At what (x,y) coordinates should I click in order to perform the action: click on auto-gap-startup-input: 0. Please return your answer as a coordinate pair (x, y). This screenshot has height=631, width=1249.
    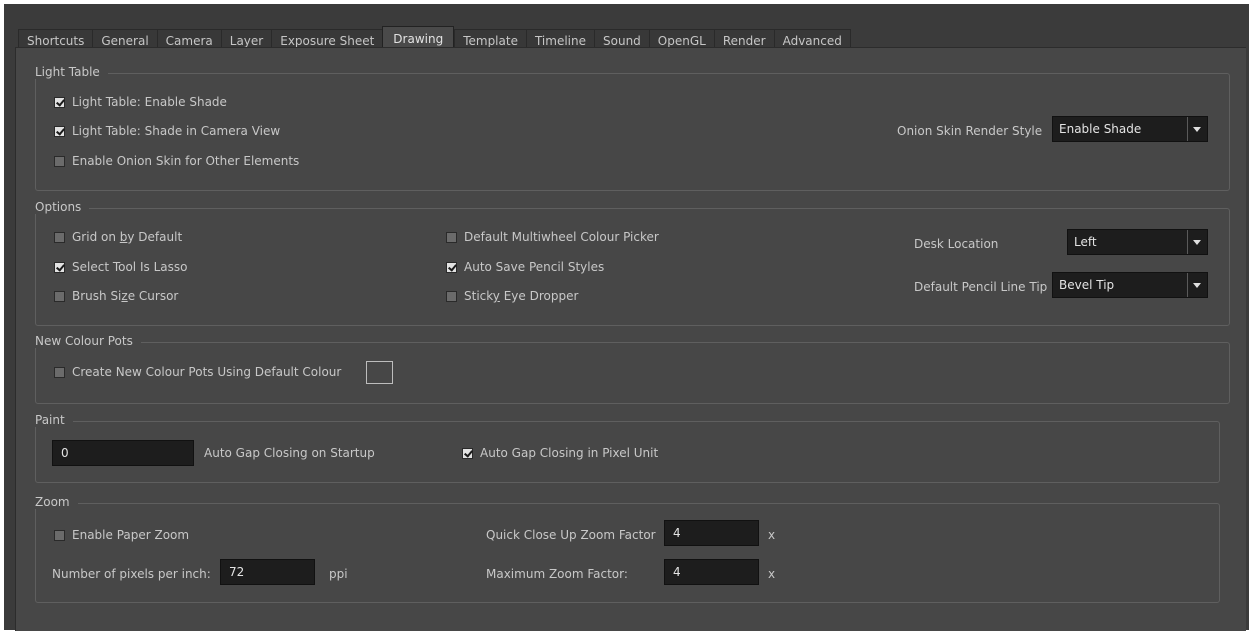
    Looking at the image, I should click on (123, 453).